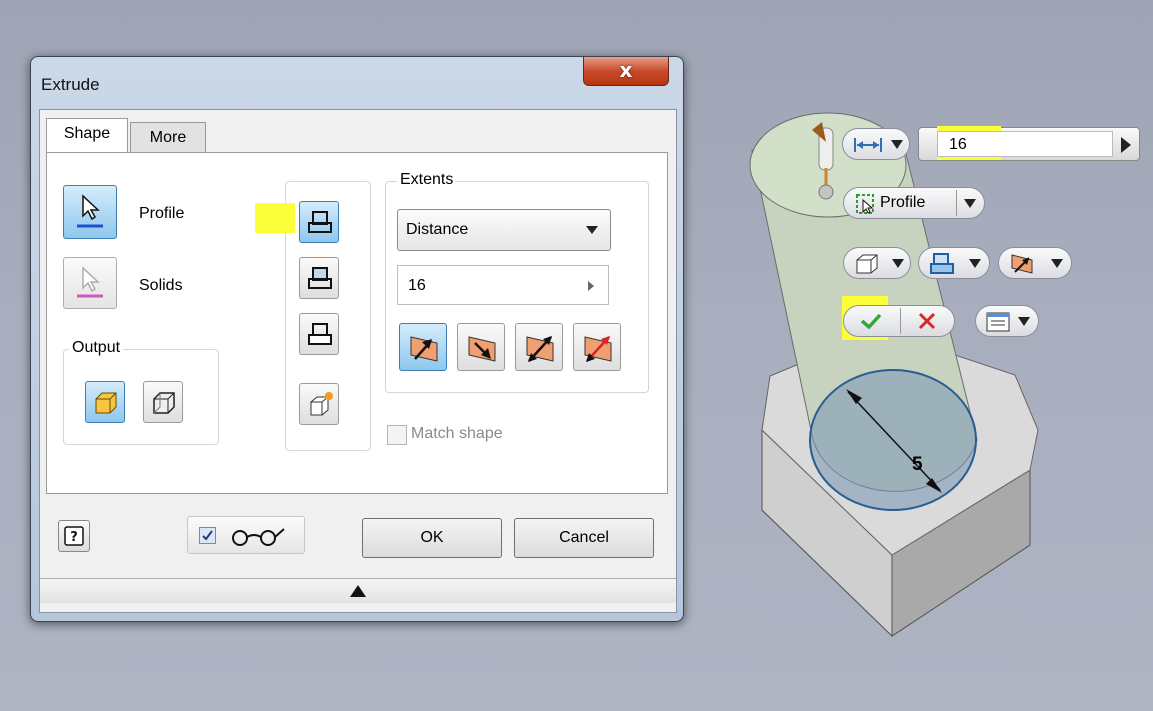  I want to click on output-solid-button, so click(105, 402).